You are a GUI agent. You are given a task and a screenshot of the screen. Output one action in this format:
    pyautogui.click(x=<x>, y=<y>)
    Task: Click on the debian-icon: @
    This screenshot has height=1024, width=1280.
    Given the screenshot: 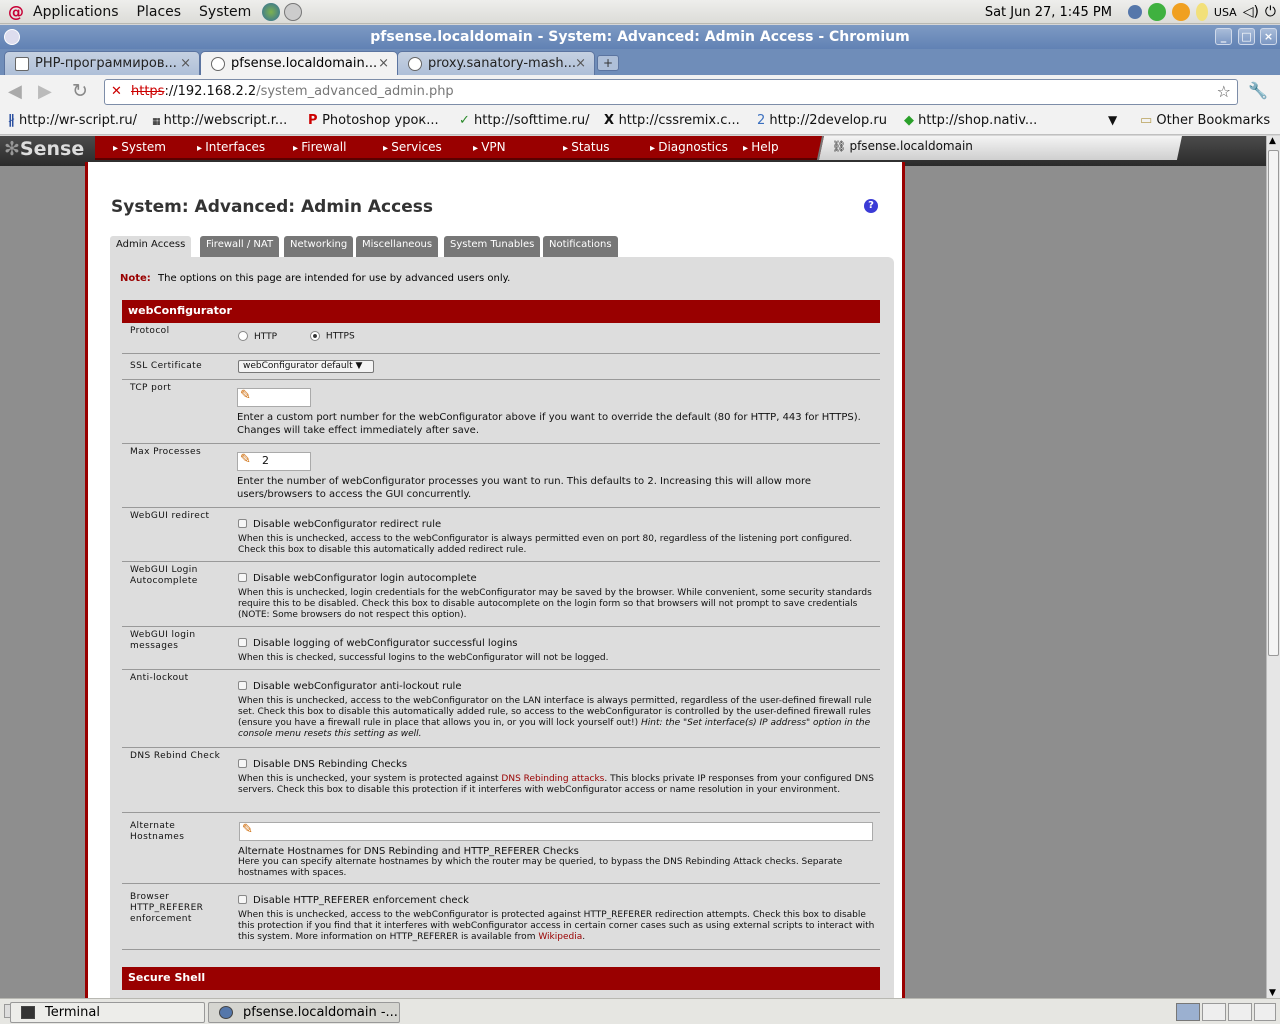 What is the action you would take?
    pyautogui.click(x=16, y=11)
    